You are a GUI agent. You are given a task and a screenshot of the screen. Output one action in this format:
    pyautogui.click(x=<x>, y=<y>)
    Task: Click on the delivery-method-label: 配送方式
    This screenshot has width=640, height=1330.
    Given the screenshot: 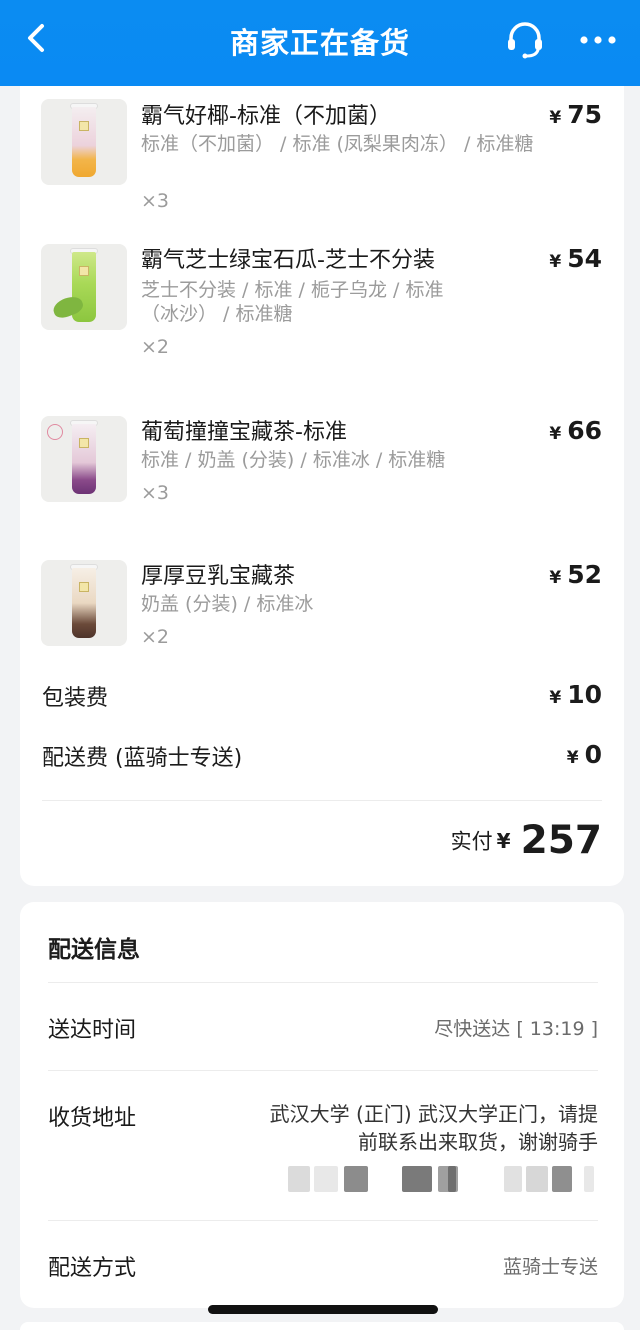 What is the action you would take?
    pyautogui.click(x=92, y=1268)
    